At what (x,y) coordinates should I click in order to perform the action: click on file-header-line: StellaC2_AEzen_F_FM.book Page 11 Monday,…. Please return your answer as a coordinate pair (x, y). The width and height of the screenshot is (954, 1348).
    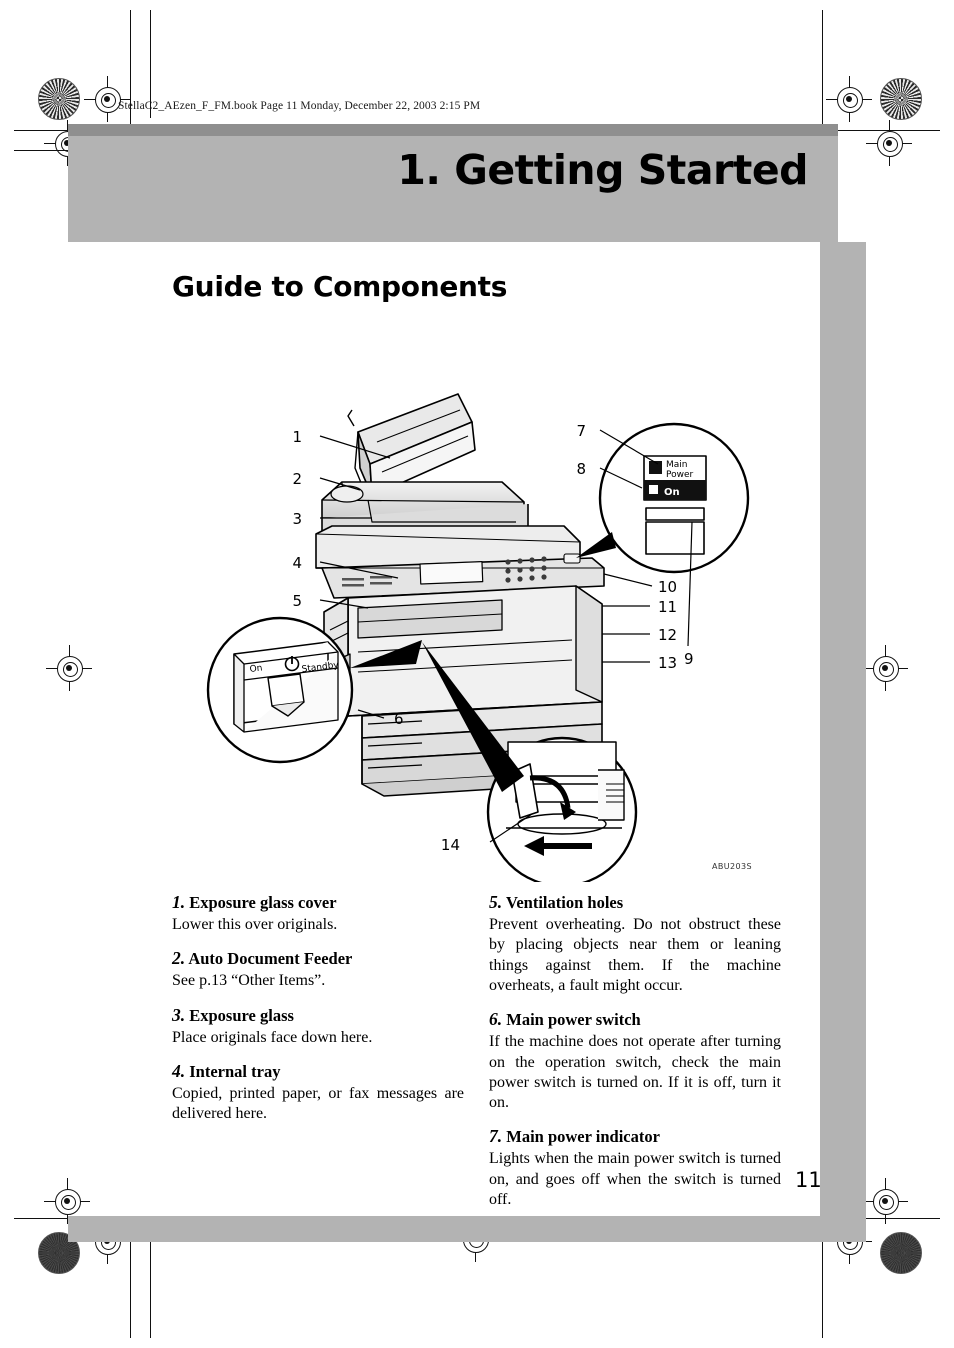
    Looking at the image, I should click on (299, 106).